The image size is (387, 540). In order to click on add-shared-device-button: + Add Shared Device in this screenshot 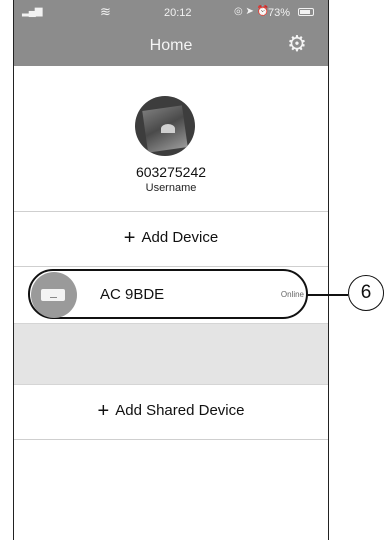, I will do `click(171, 412)`.